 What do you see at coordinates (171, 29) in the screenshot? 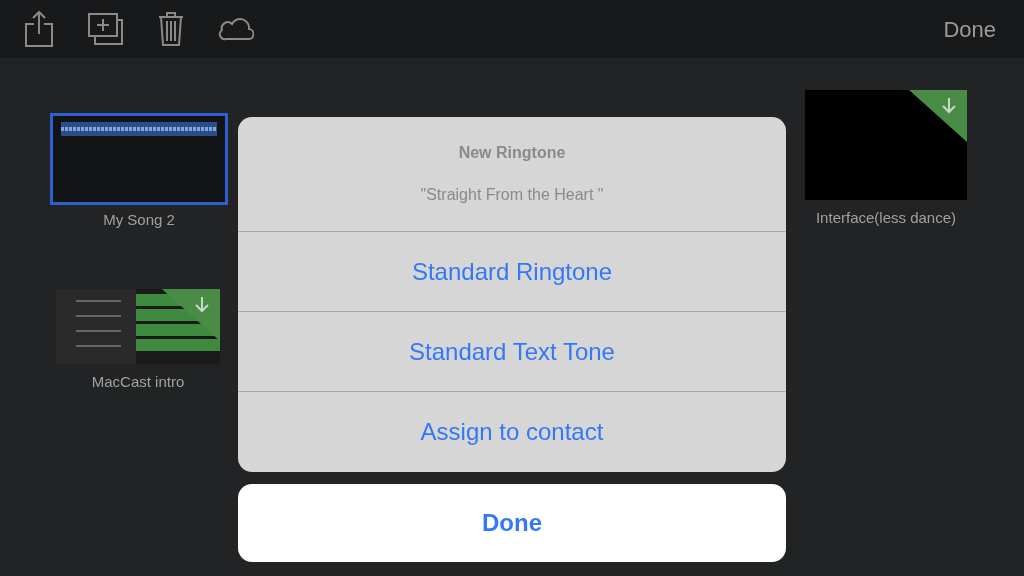
I see `trash-icon` at bounding box center [171, 29].